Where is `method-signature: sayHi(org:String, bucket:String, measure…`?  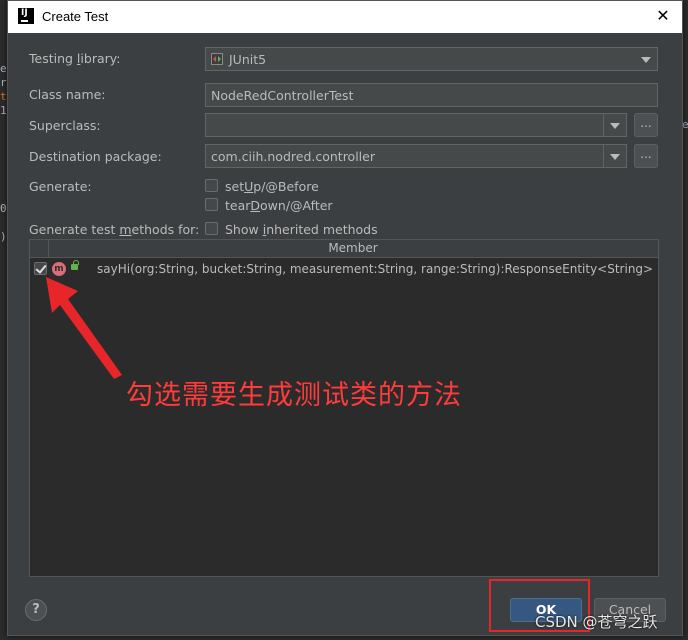 method-signature: sayHi(org:String, bucket:String, measure… is located at coordinates (375, 269).